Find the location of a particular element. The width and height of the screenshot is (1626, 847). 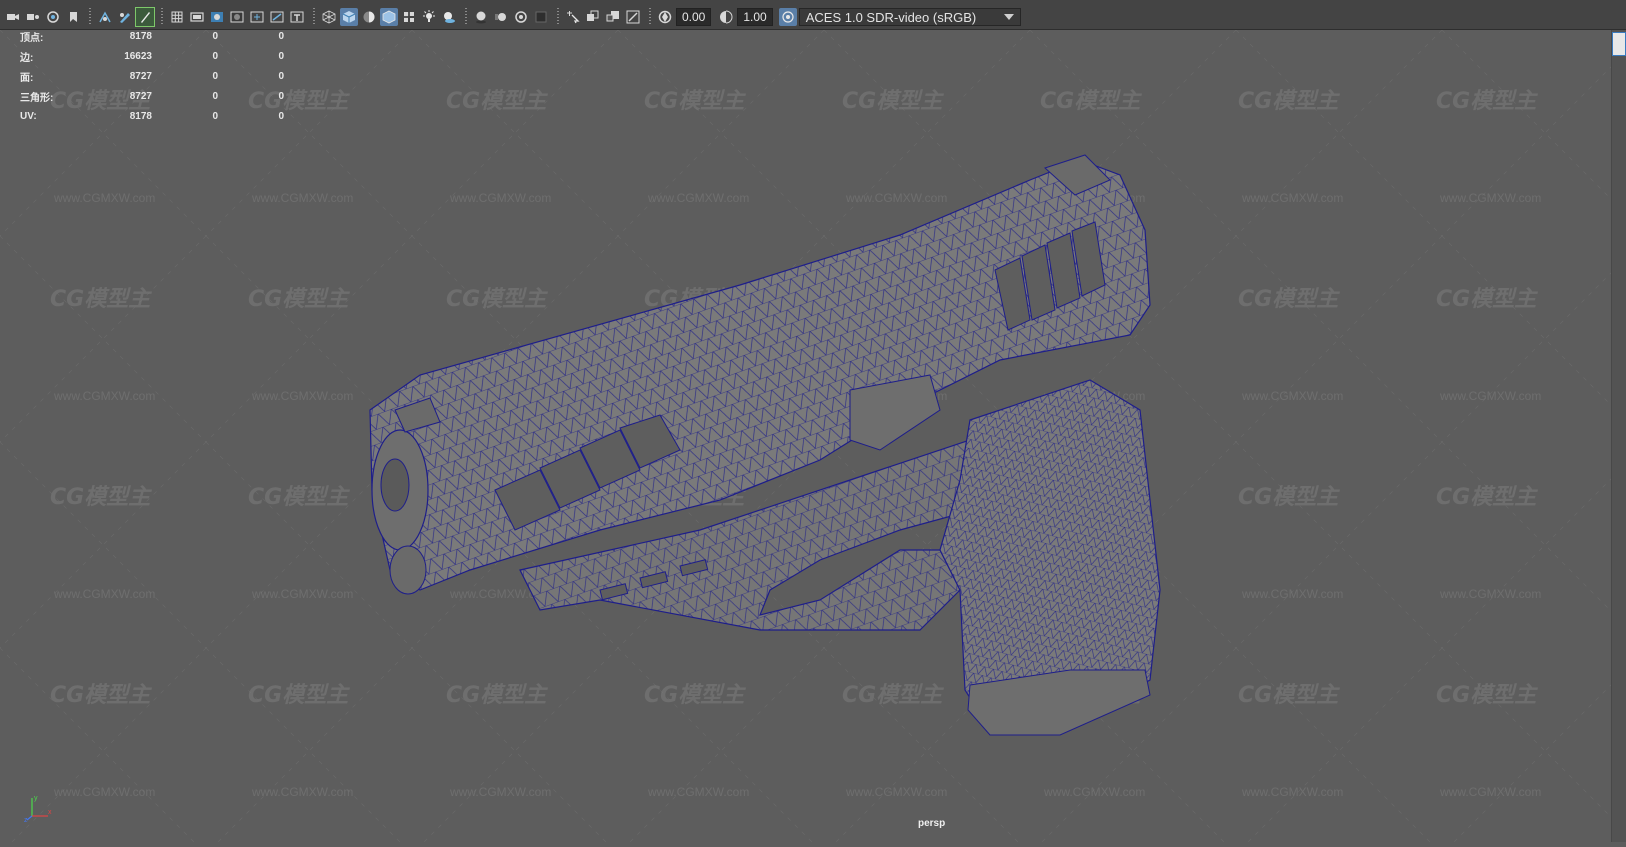

image-plane-icon is located at coordinates (73, 17).